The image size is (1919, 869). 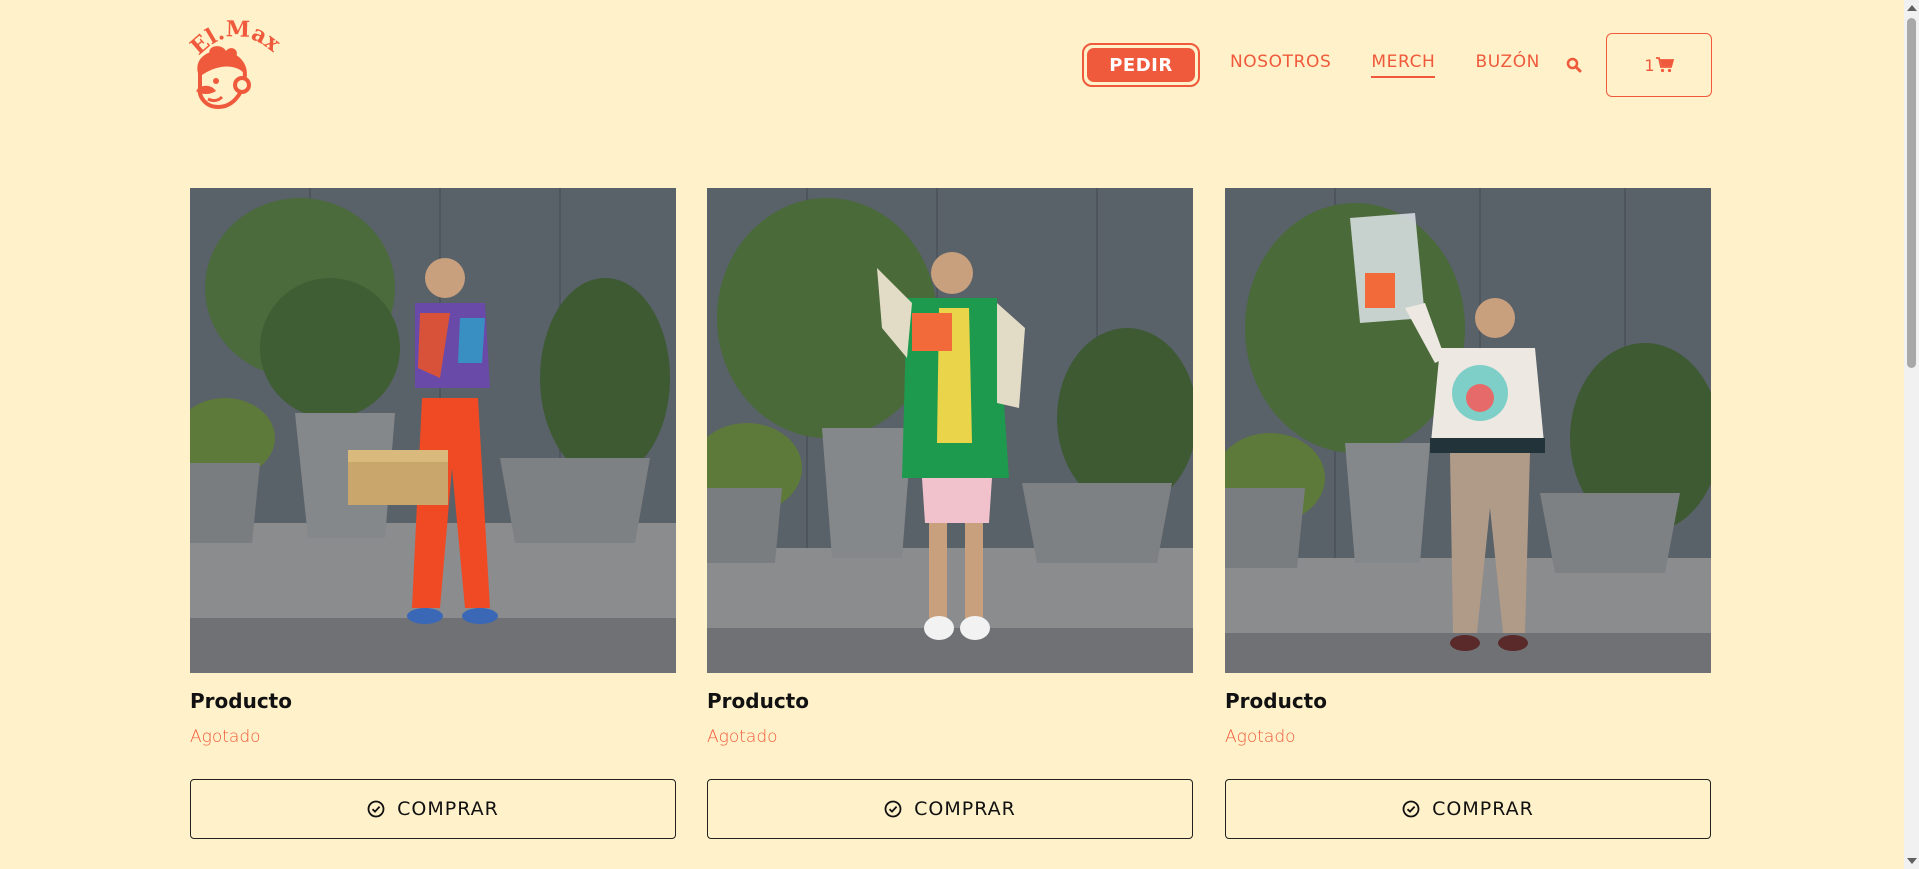 What do you see at coordinates (1649, 65) in the screenshot?
I see `cart-count: 1` at bounding box center [1649, 65].